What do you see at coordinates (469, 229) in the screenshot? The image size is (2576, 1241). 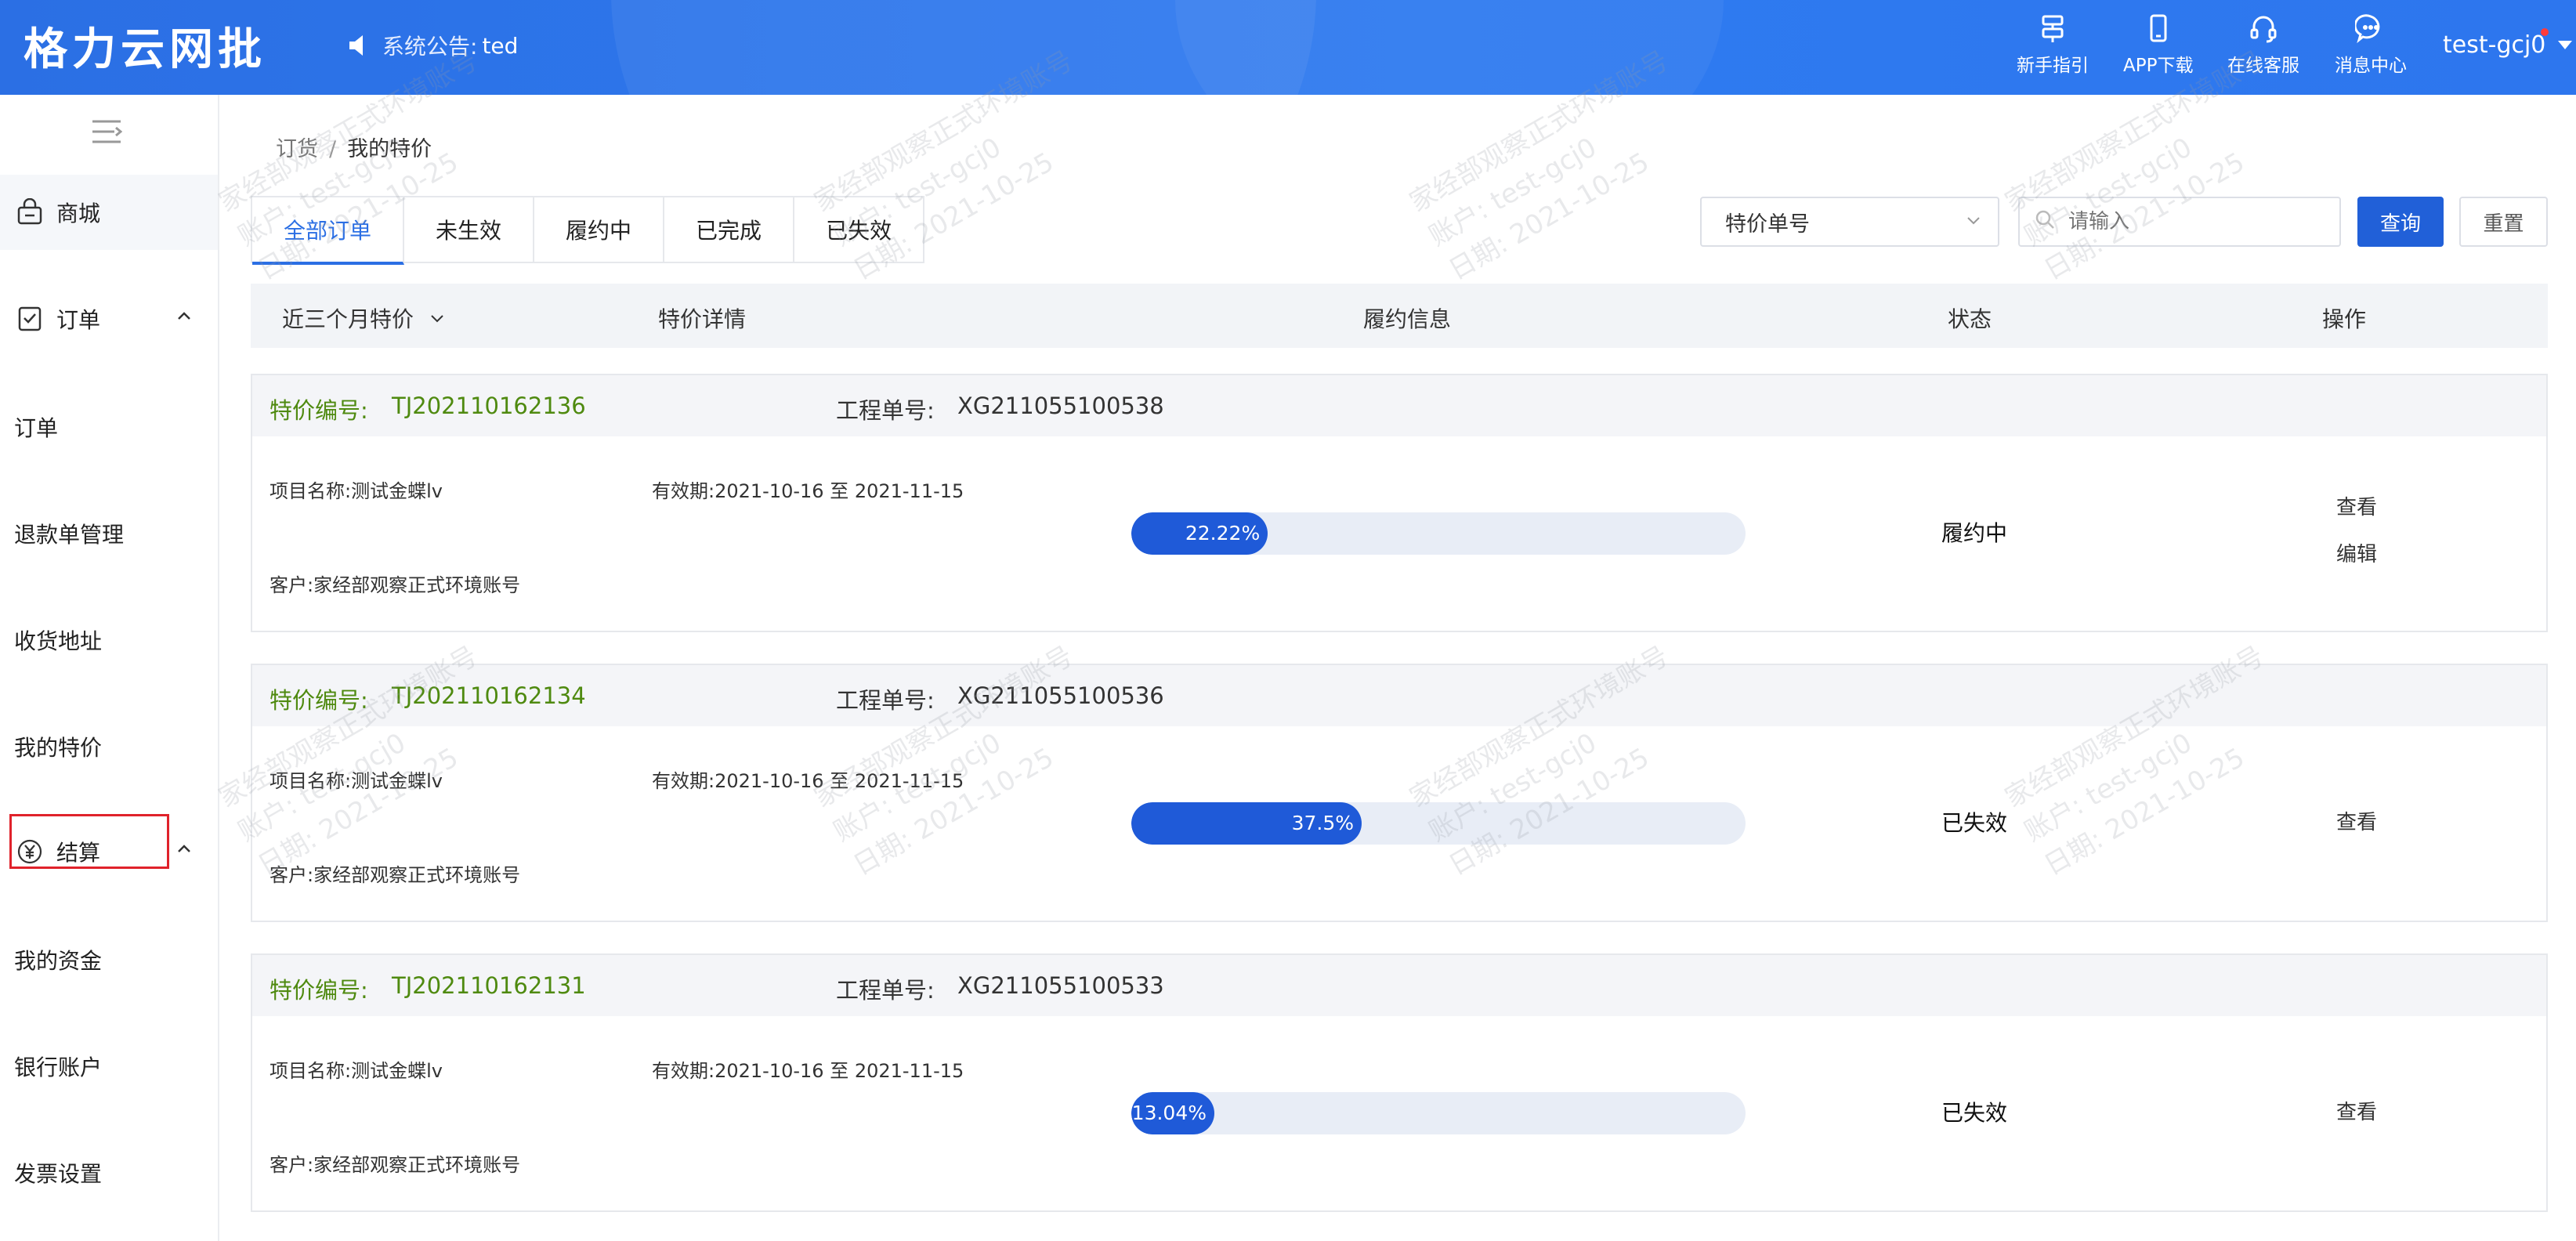 I see `tab-not-effective: 未生效` at bounding box center [469, 229].